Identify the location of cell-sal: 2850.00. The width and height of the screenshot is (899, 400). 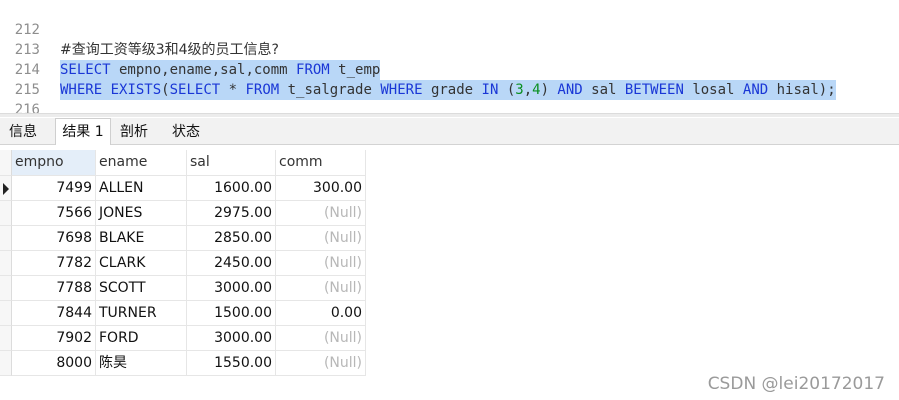
(231, 238).